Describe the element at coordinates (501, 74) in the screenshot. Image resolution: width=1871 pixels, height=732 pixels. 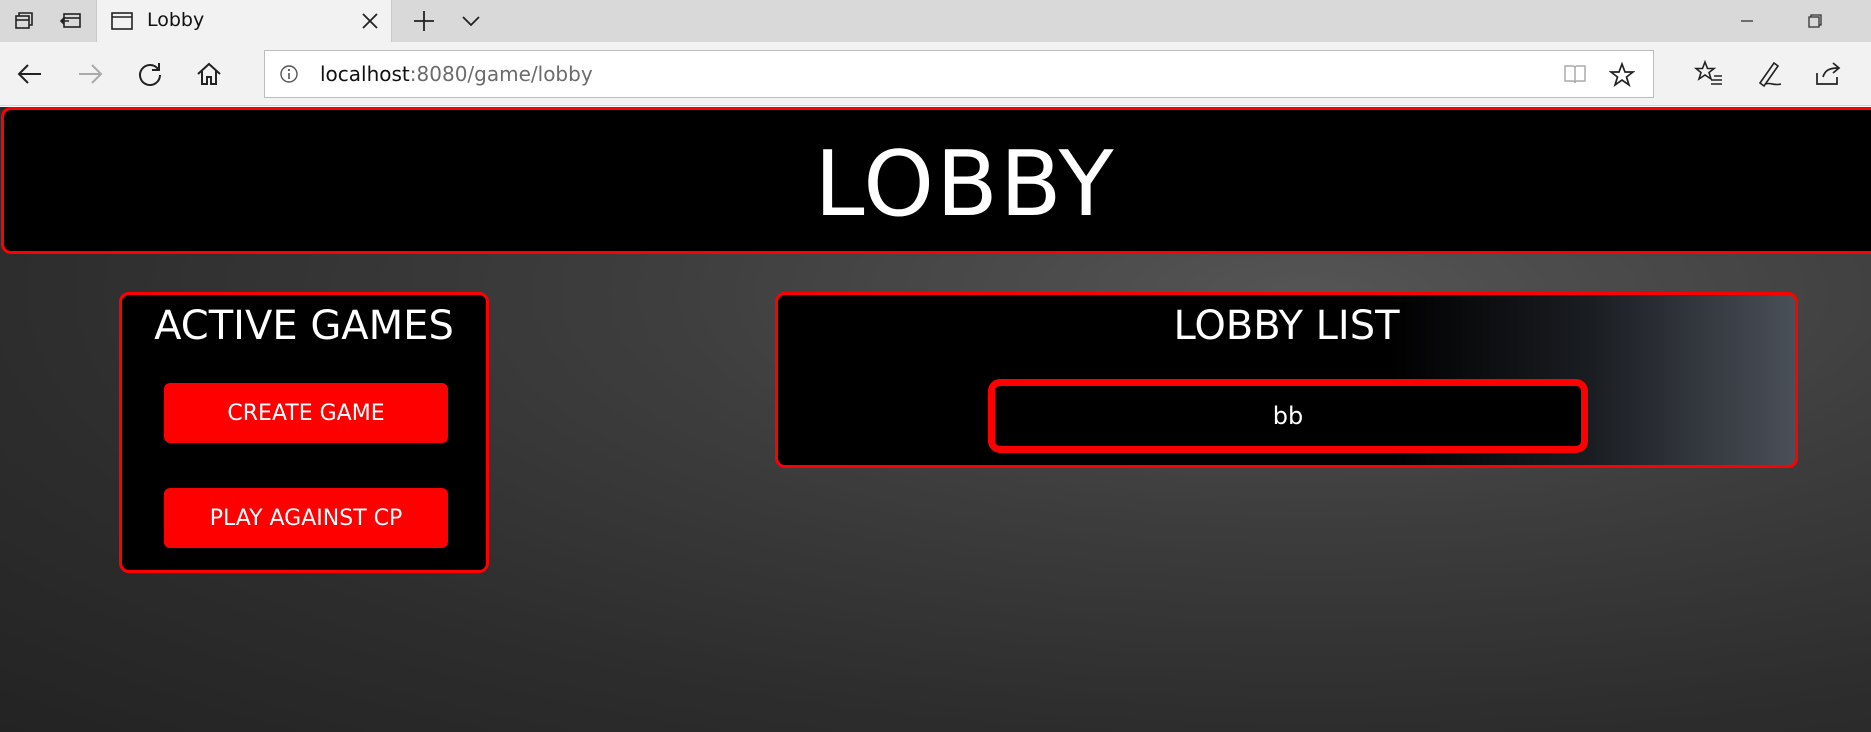
I see `url-path: :8080/game/lobby` at that location.